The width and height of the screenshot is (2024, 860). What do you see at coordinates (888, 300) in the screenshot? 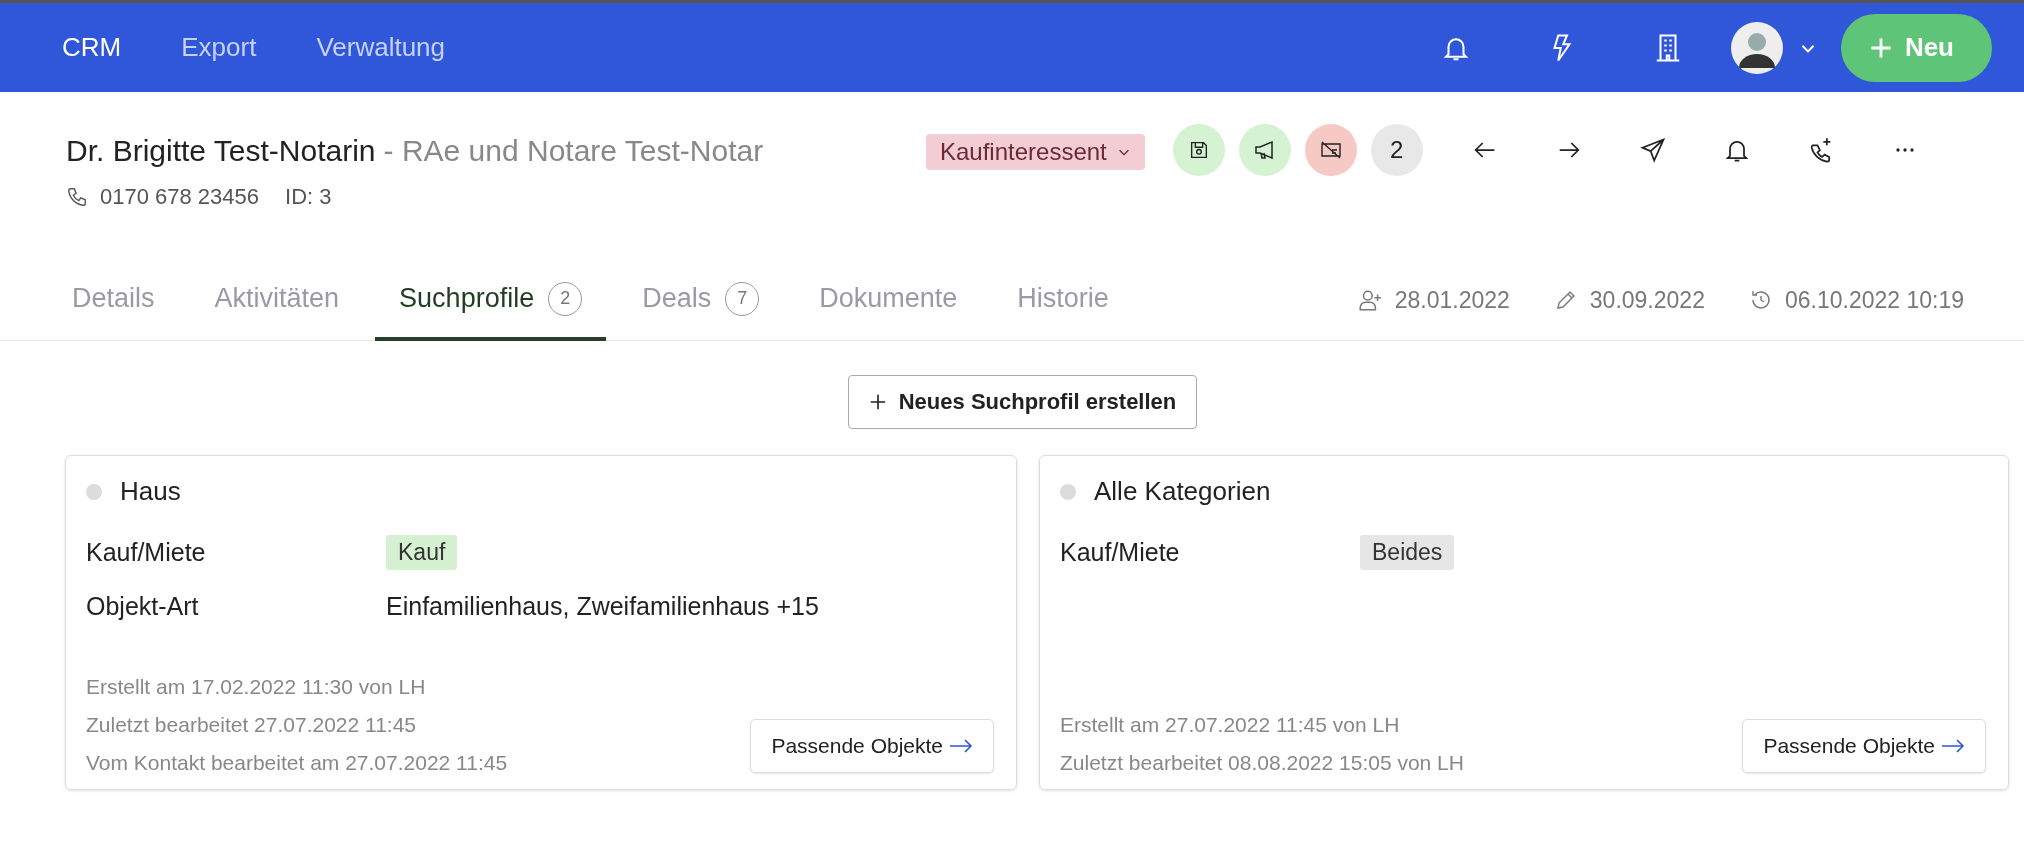
I see `tab: Dokumente` at bounding box center [888, 300].